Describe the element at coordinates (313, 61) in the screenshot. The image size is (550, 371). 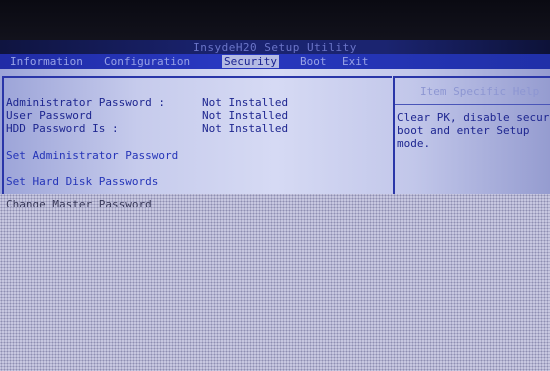
I see `tab-boot: Boot` at that location.